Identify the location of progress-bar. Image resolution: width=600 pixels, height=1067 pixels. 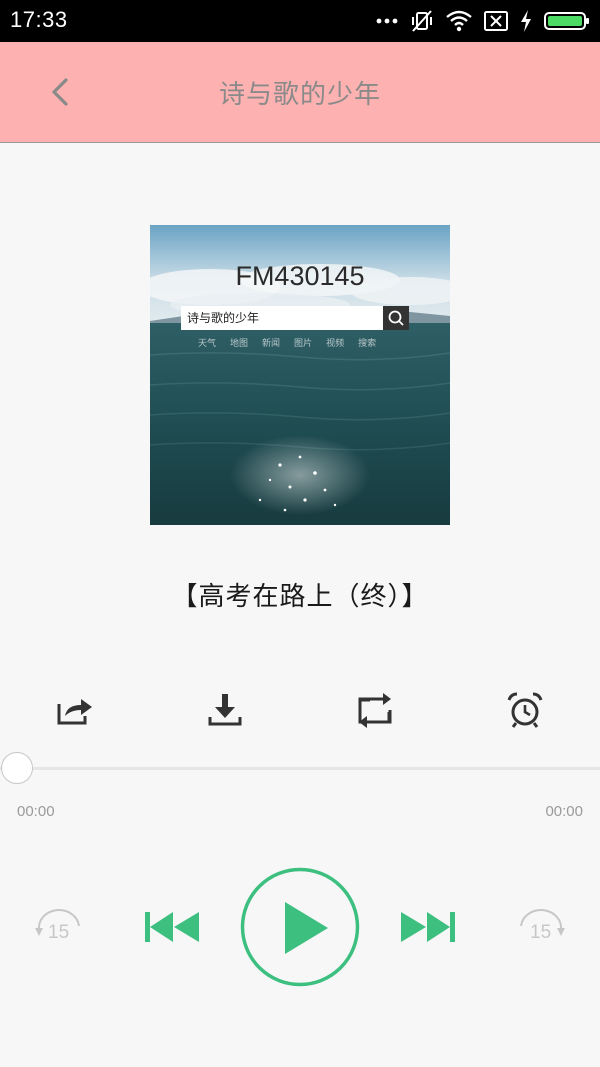
(300, 768).